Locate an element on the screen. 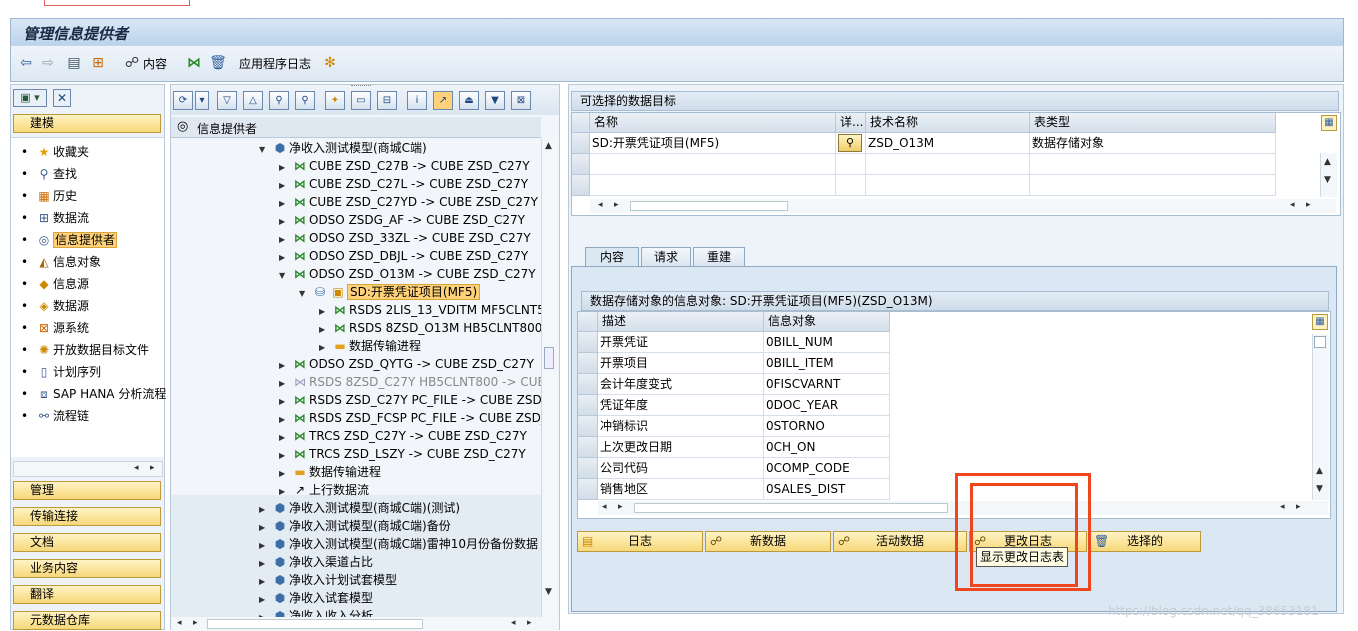 This screenshot has width=1358, height=631. targets-hscrollbar: ◂ ▸ ◂ ▸ is located at coordinates (963, 206).